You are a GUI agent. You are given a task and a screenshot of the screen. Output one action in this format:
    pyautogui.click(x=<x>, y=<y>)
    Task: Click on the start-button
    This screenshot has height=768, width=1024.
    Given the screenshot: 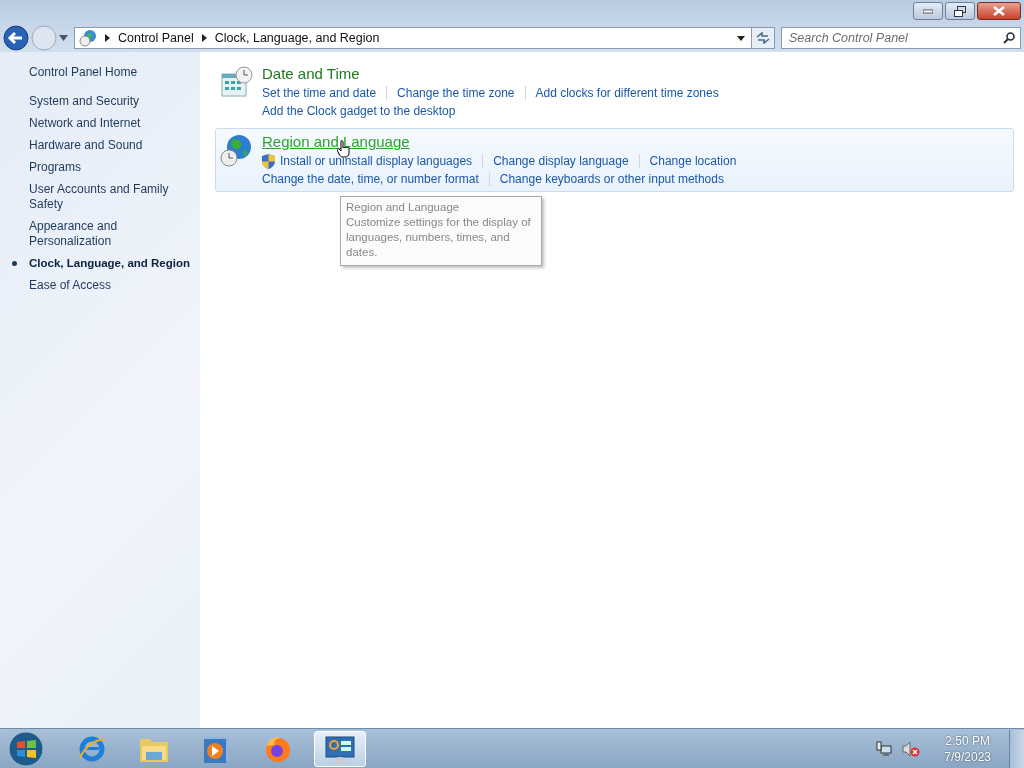 What is the action you would take?
    pyautogui.click(x=26, y=748)
    